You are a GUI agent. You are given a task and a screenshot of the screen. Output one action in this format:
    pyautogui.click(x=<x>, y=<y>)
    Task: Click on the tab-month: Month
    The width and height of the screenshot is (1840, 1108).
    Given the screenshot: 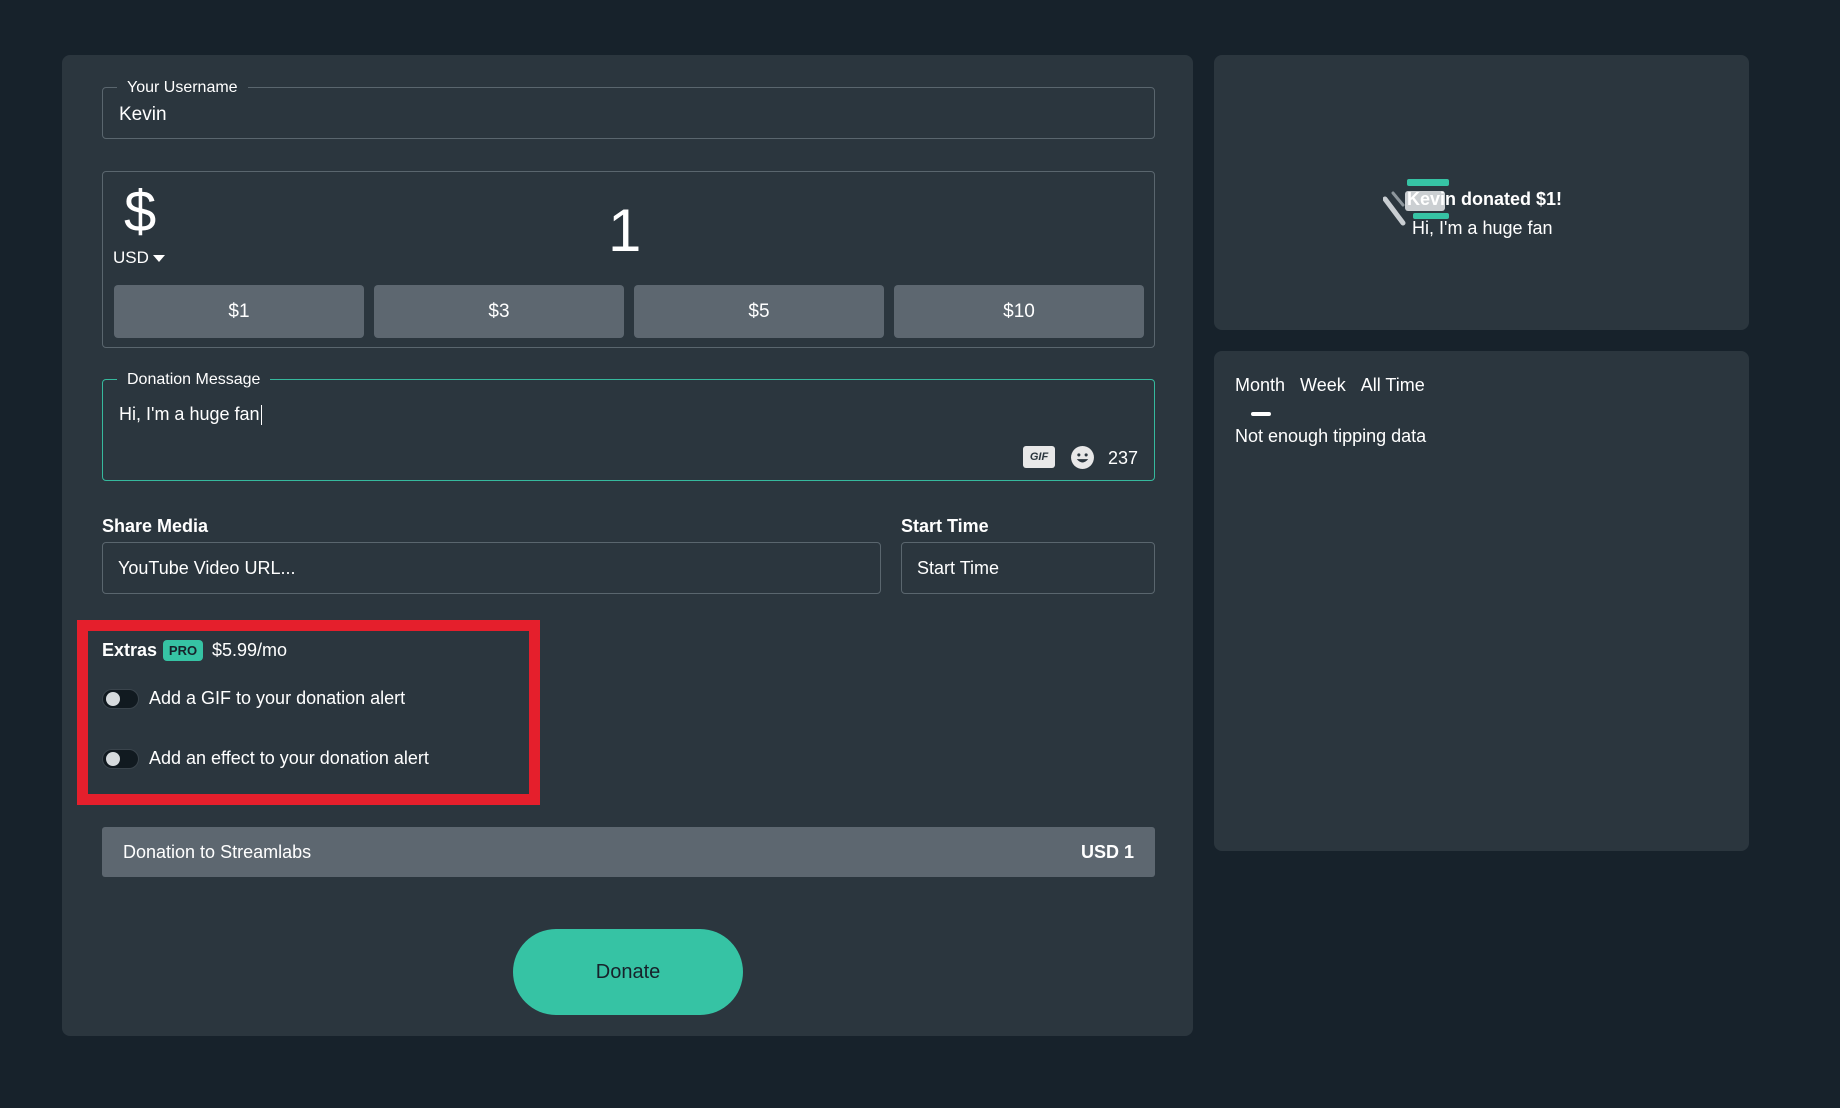 What is the action you would take?
    pyautogui.click(x=1260, y=385)
    